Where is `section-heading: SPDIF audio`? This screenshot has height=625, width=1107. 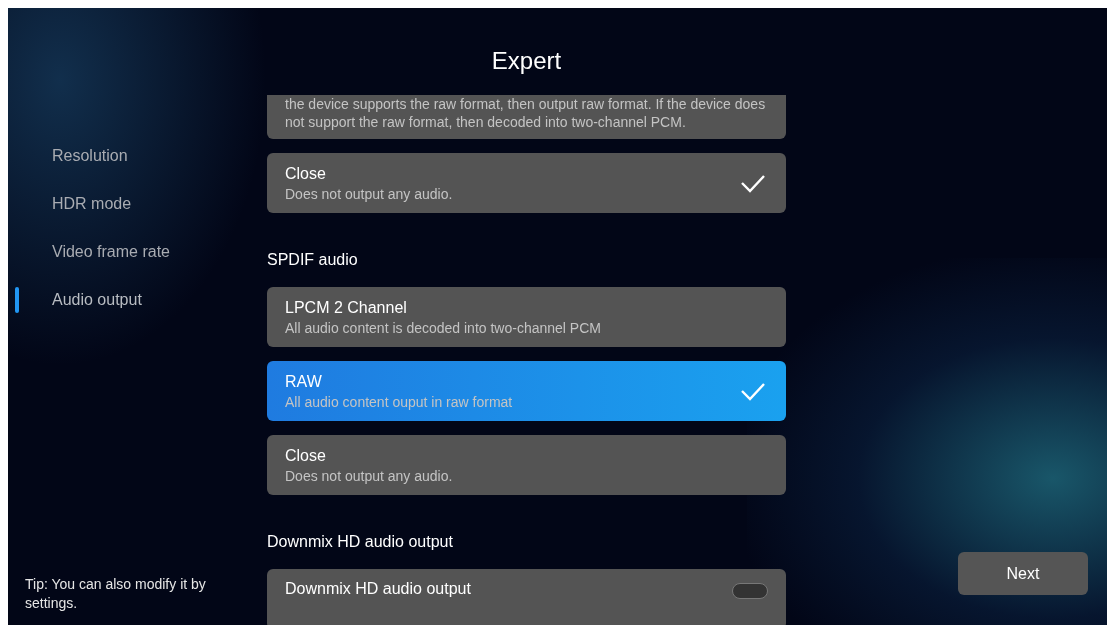
section-heading: SPDIF audio is located at coordinates (313, 260).